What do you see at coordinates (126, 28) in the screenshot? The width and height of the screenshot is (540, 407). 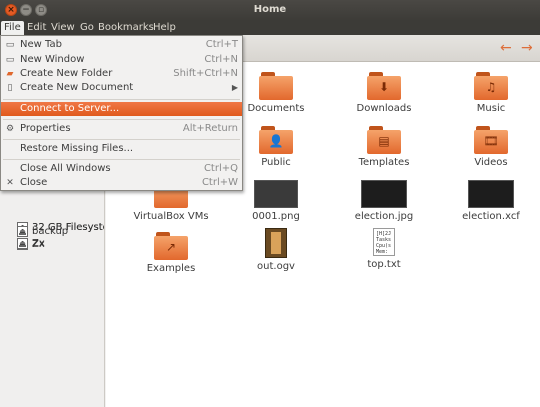 I see `menu-bookmarks: Bookmarks` at bounding box center [126, 28].